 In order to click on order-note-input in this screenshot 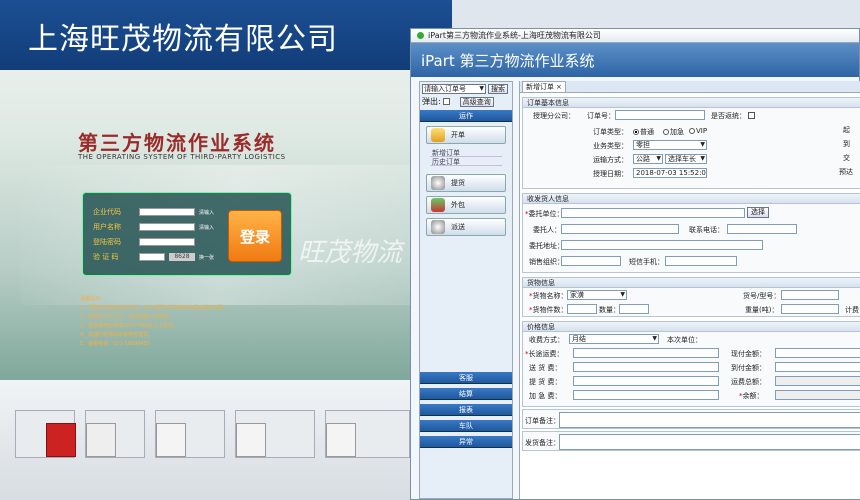, I will do `click(709, 420)`.